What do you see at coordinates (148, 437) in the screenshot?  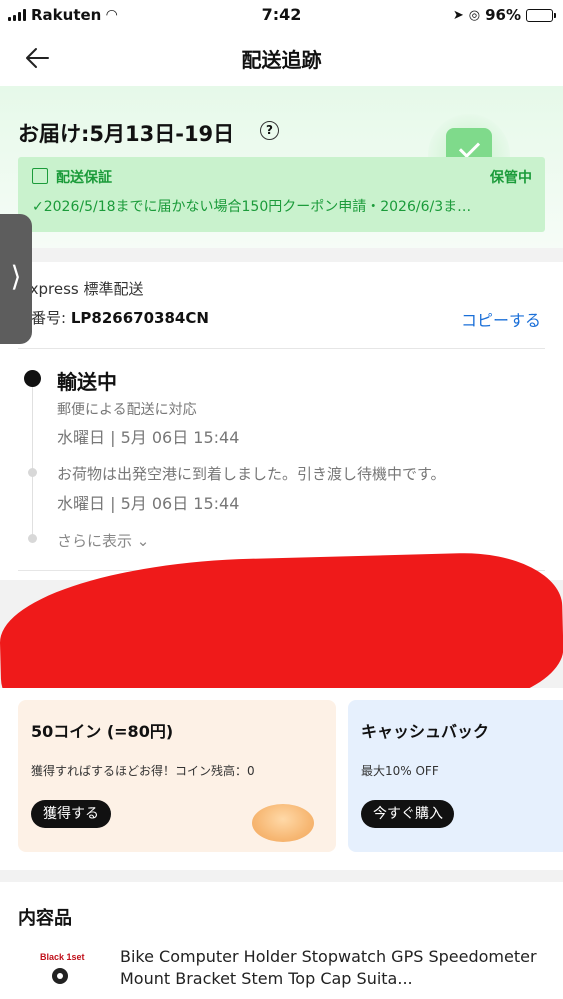 I see `timeline-status-time: 水曜日 | 5月 06日 15:44` at bounding box center [148, 437].